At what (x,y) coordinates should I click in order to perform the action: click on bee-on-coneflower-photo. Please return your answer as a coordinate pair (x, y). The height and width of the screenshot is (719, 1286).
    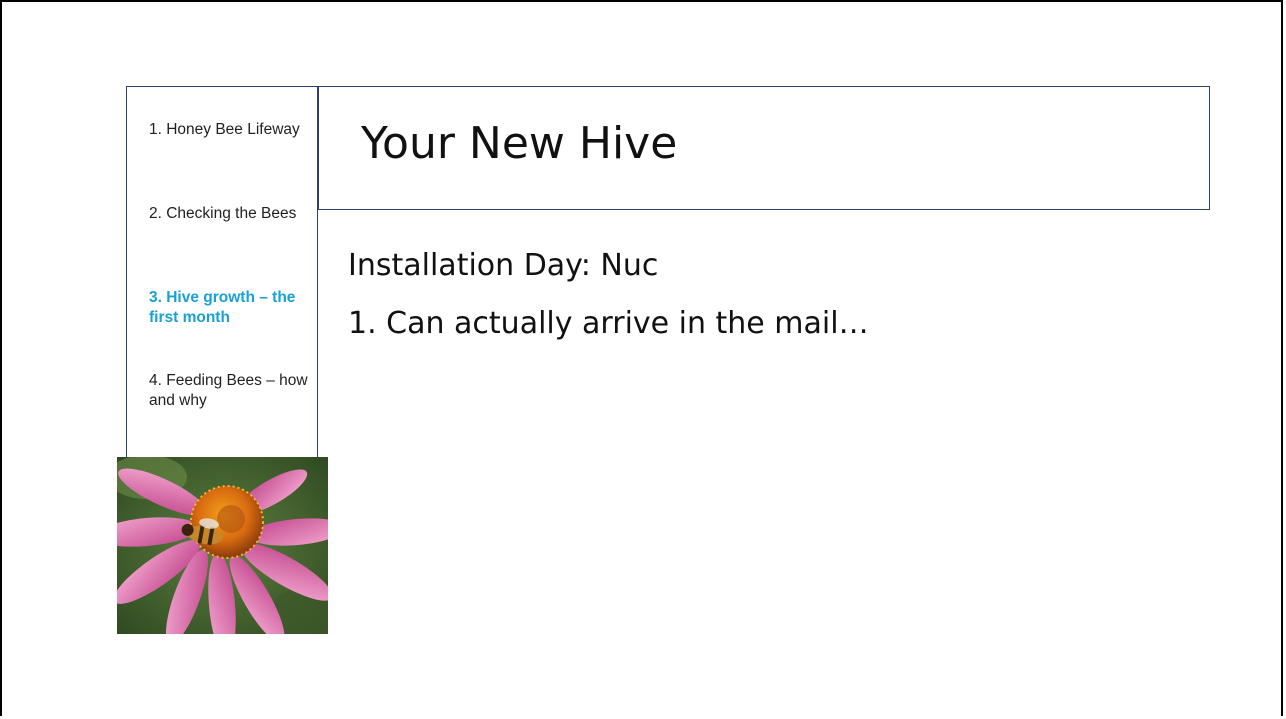
    Looking at the image, I should click on (222, 545).